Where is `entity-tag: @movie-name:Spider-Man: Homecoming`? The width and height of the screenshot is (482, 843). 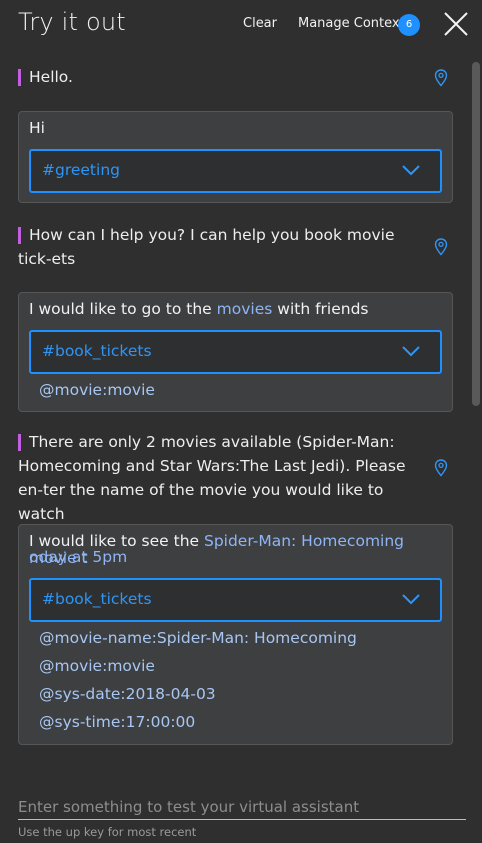
entity-tag: @movie-name:Spider-Man: Homecoming is located at coordinates (198, 638).